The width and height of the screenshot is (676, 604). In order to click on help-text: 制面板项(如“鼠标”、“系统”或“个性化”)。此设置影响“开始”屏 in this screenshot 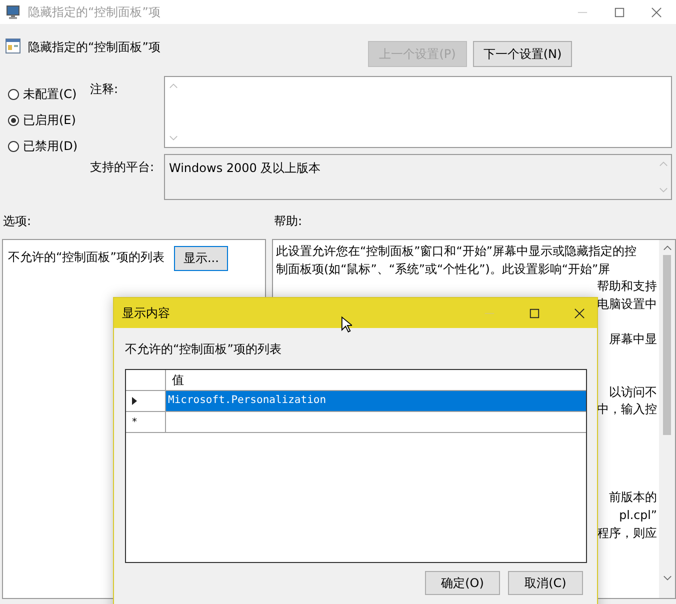, I will do `click(443, 269)`.